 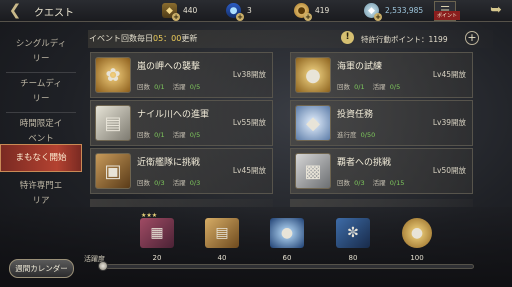 What do you see at coordinates (168, 182) in the screenshot?
I see `quest-stats: 回数 0/3 活躍 0/3` at bounding box center [168, 182].